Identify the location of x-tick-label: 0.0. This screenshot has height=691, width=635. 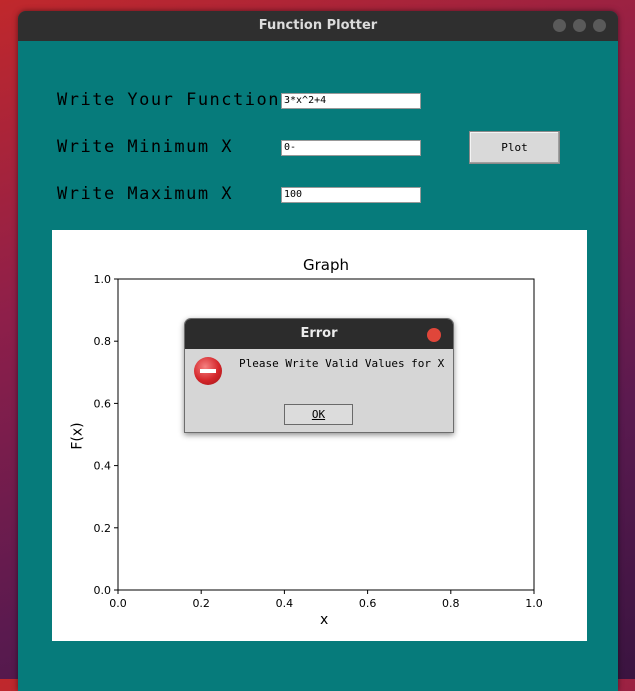
(118, 603).